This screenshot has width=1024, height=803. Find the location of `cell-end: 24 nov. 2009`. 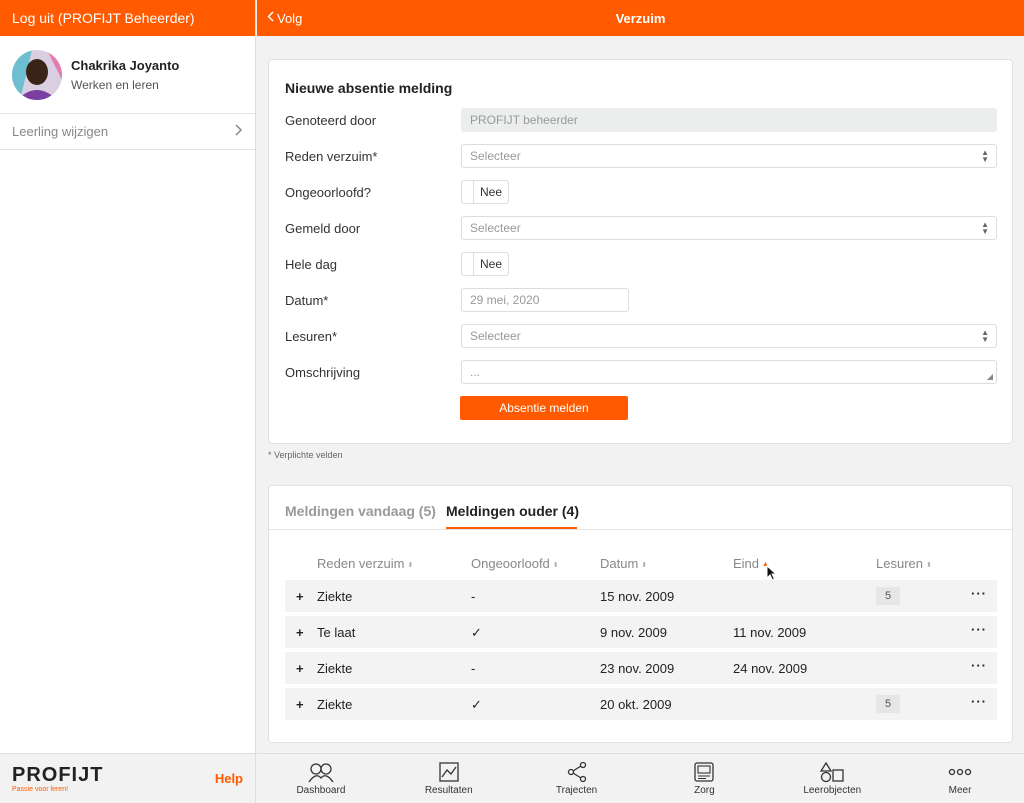

cell-end: 24 nov. 2009 is located at coordinates (770, 668).